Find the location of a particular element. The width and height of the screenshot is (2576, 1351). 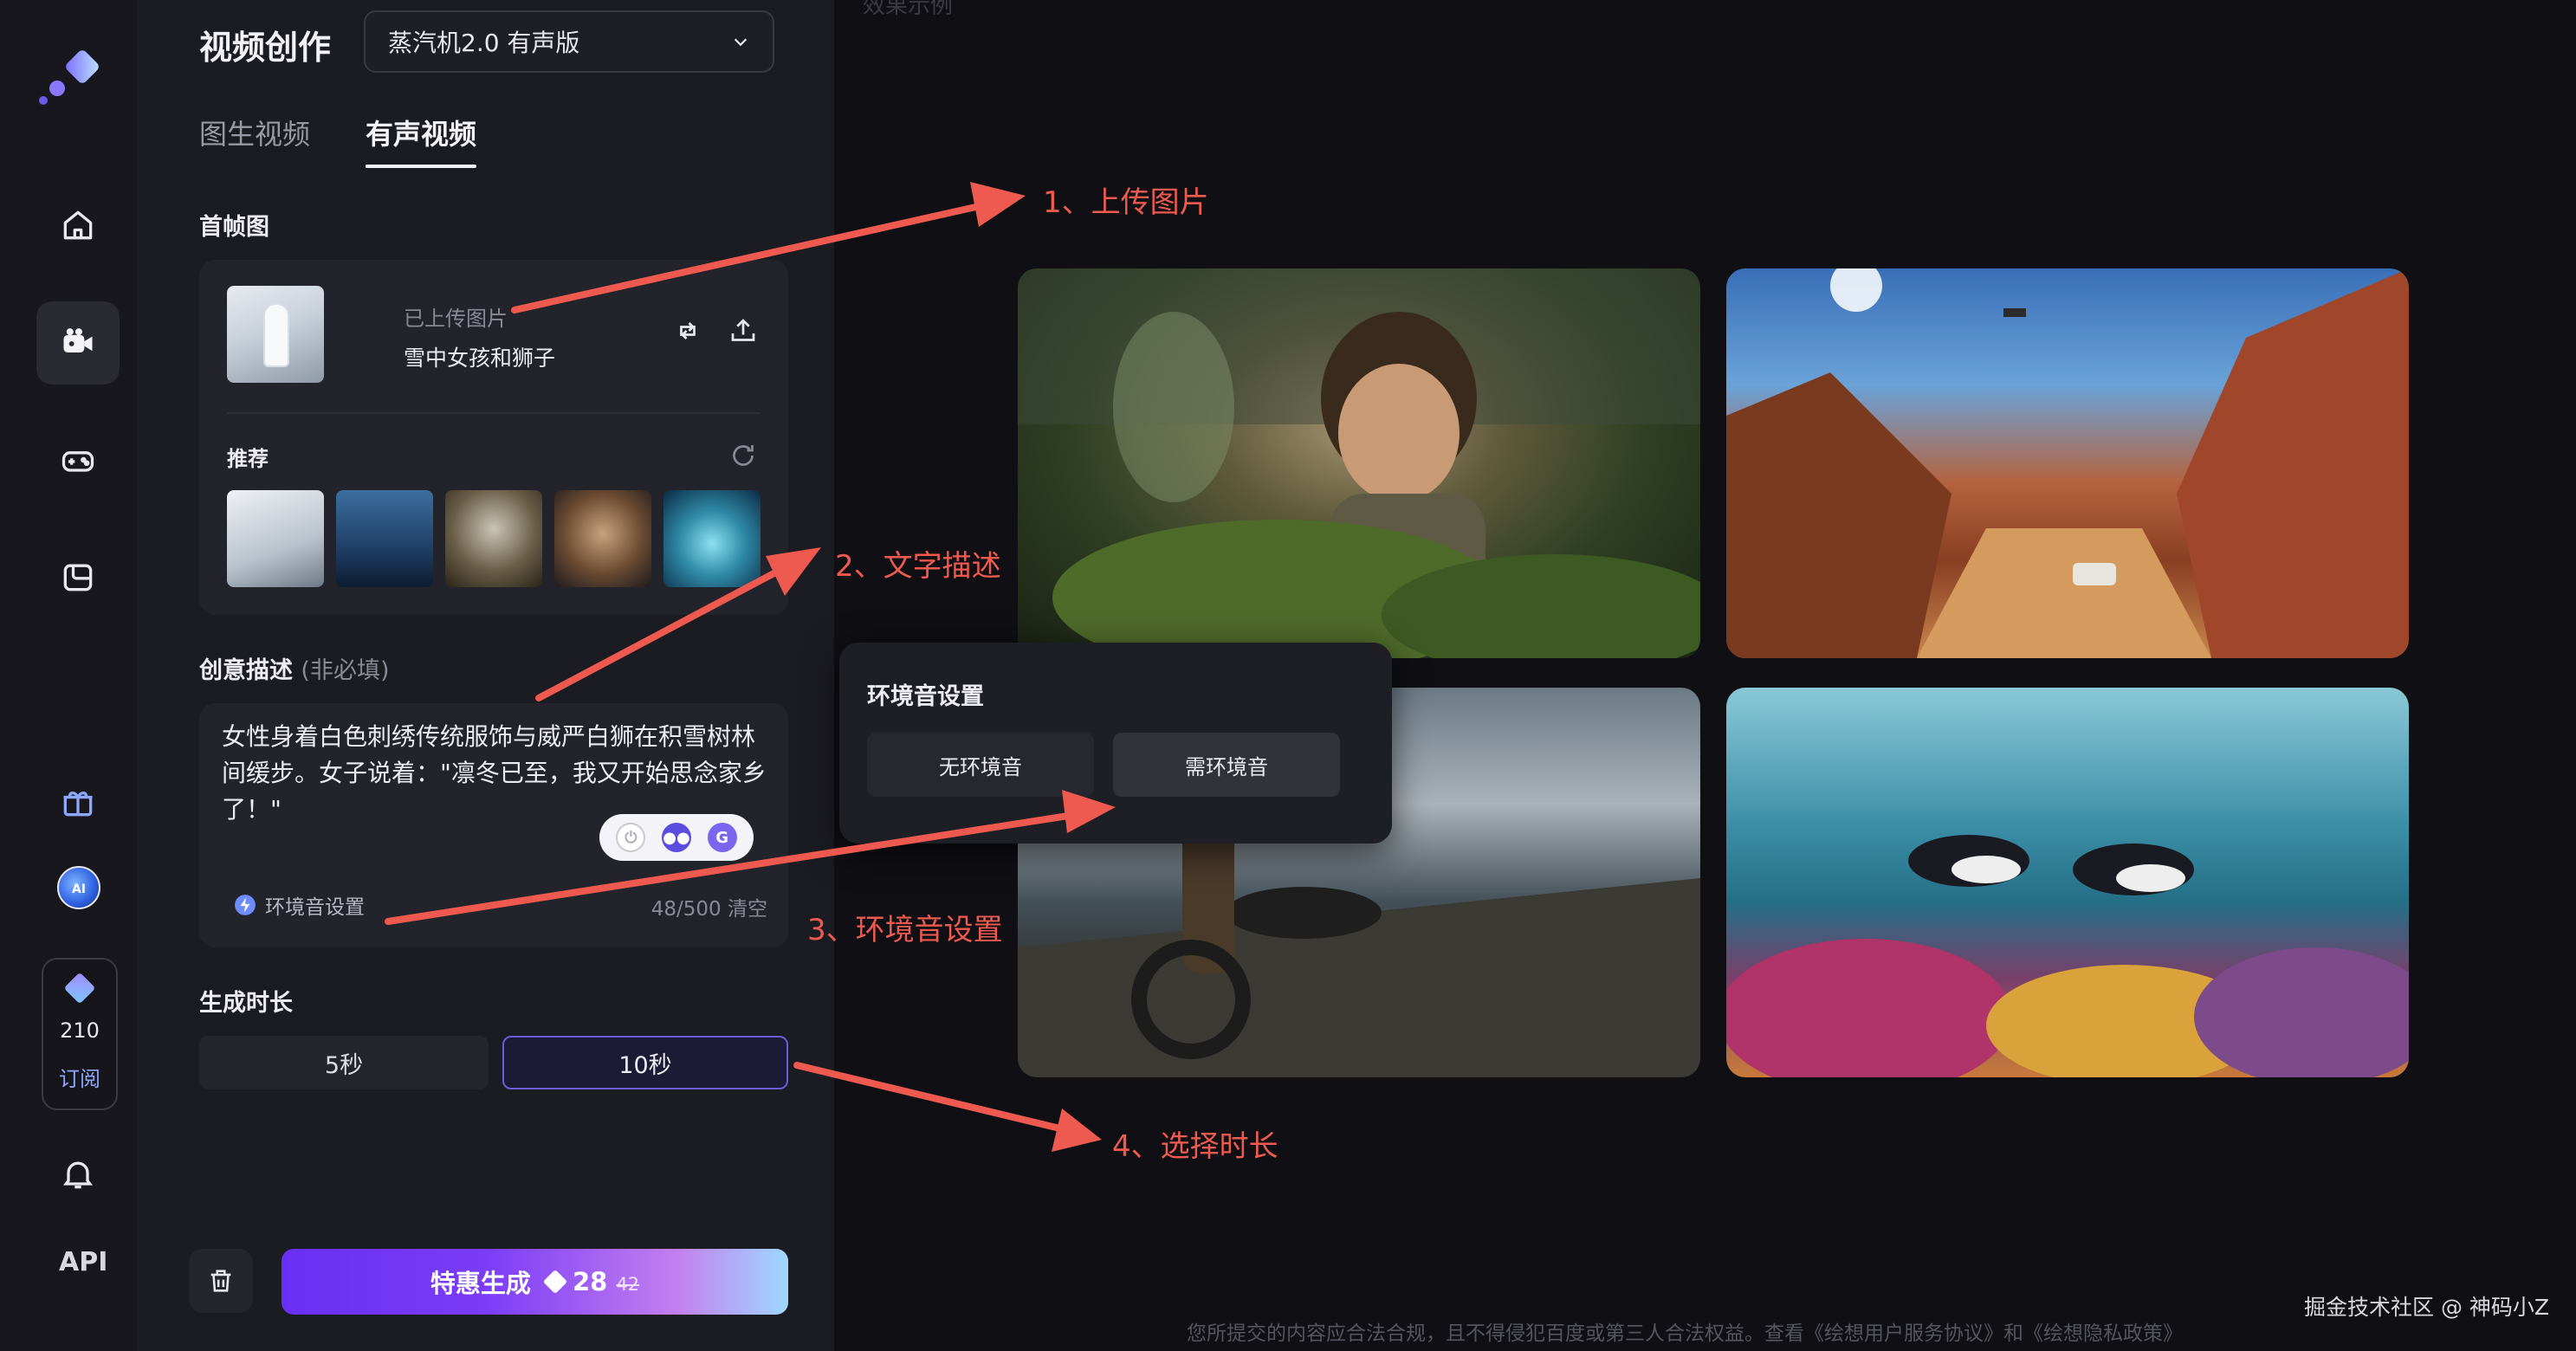

duration-10s-button: 10秒 is located at coordinates (645, 1062).